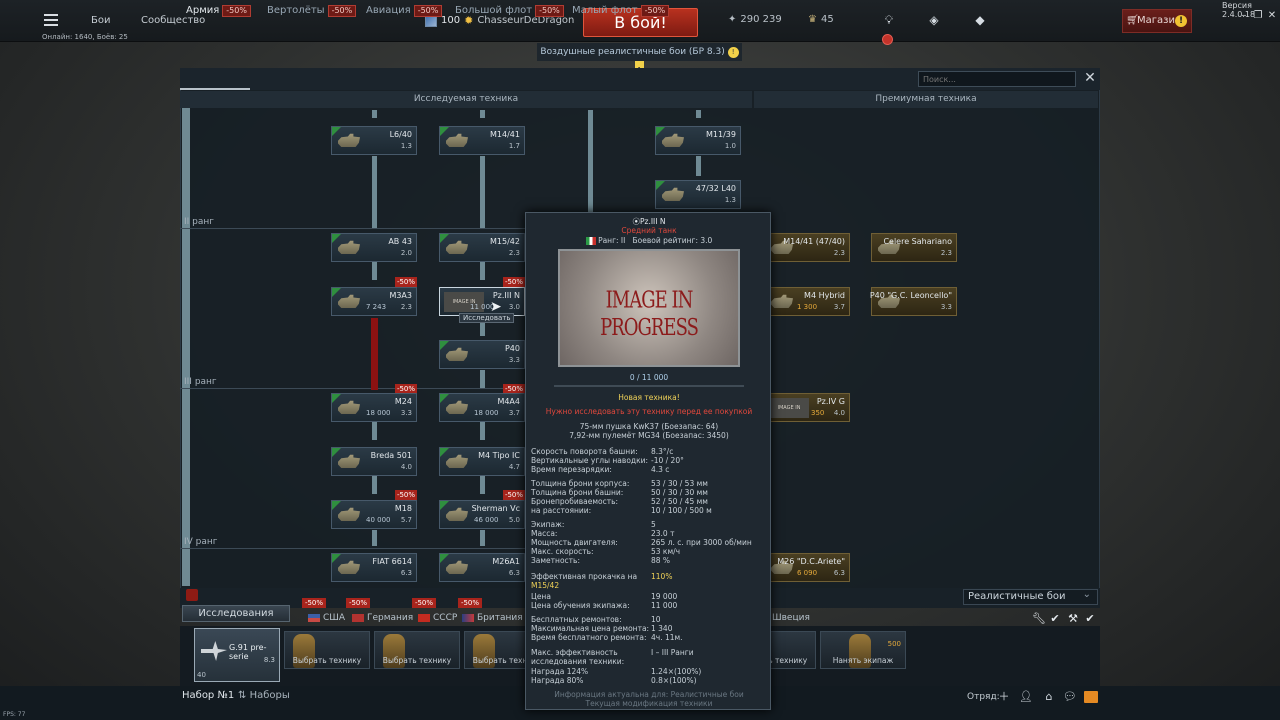 This screenshot has width=1280, height=720. Describe the element at coordinates (374, 567) in the screenshot. I see `vehicle-card-fiat: FIAT 6614 6.3` at that location.